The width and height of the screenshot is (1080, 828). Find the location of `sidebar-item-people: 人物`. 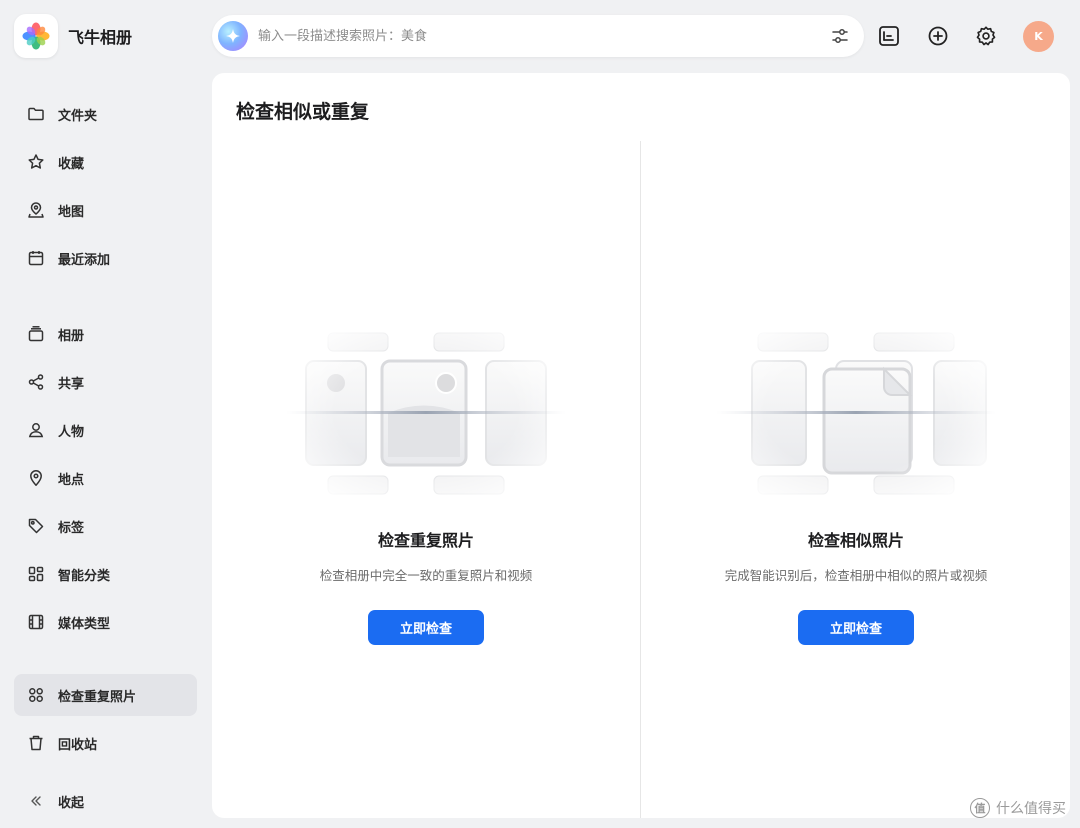

sidebar-item-people: 人物 is located at coordinates (105, 430).